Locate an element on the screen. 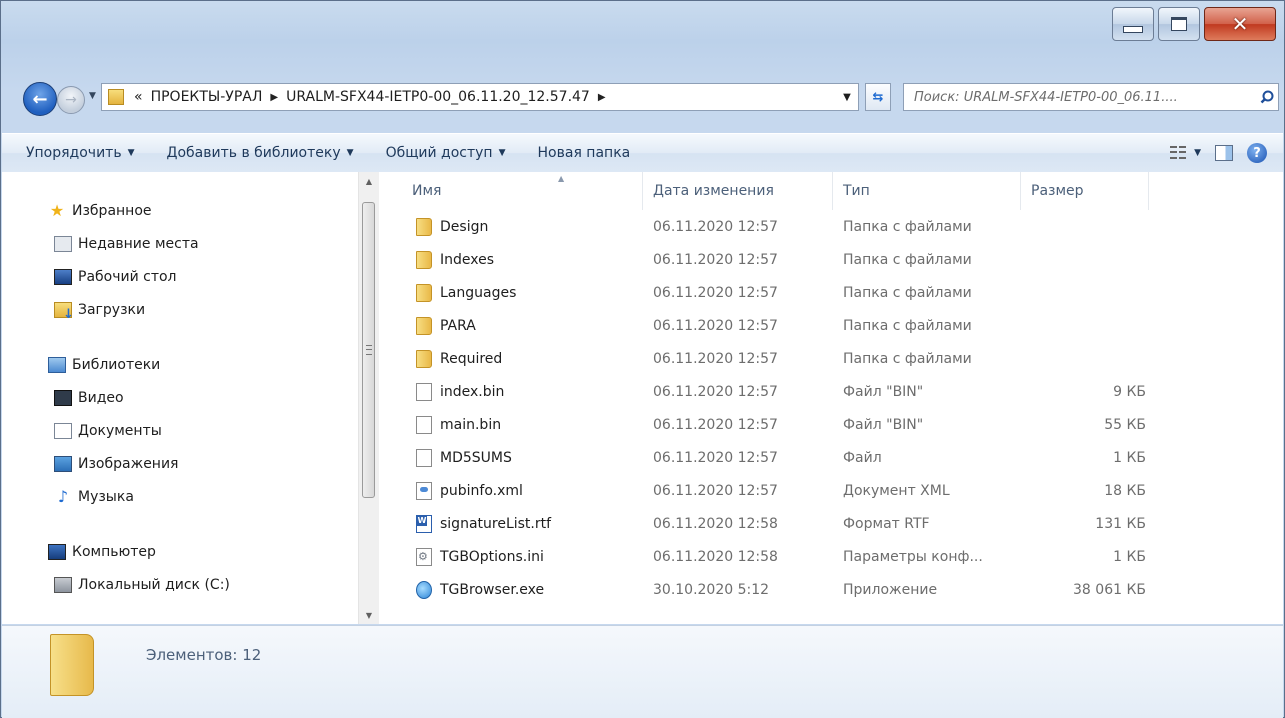  nav-label: Документы is located at coordinates (120, 430).